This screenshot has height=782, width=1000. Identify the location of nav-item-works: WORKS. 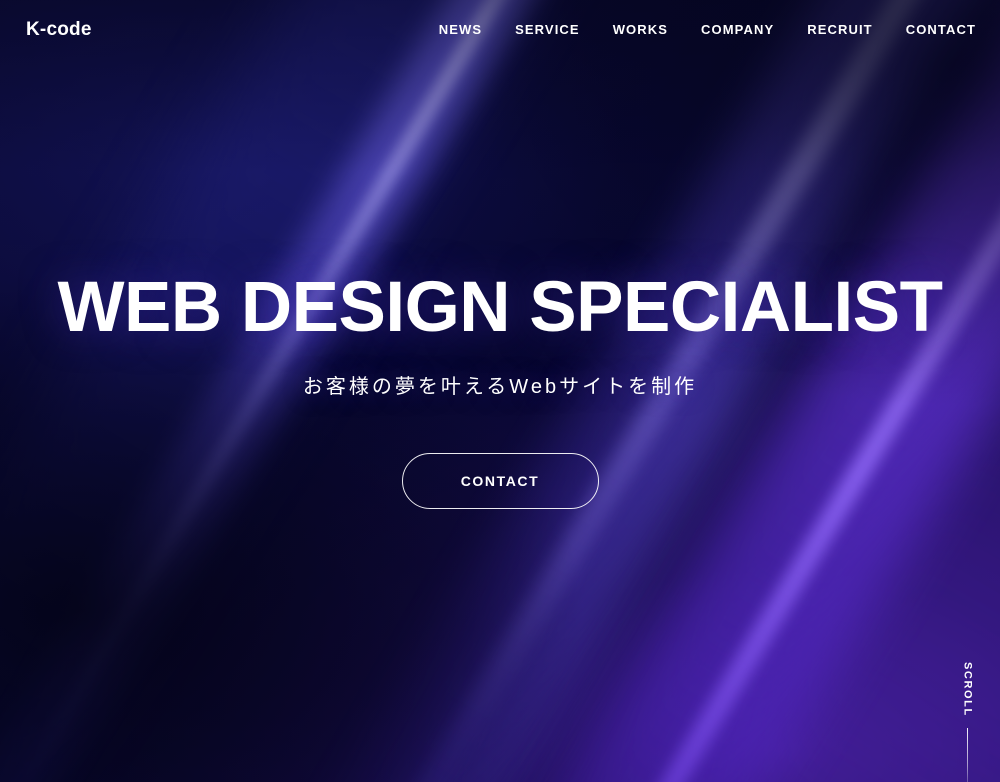
(640, 29).